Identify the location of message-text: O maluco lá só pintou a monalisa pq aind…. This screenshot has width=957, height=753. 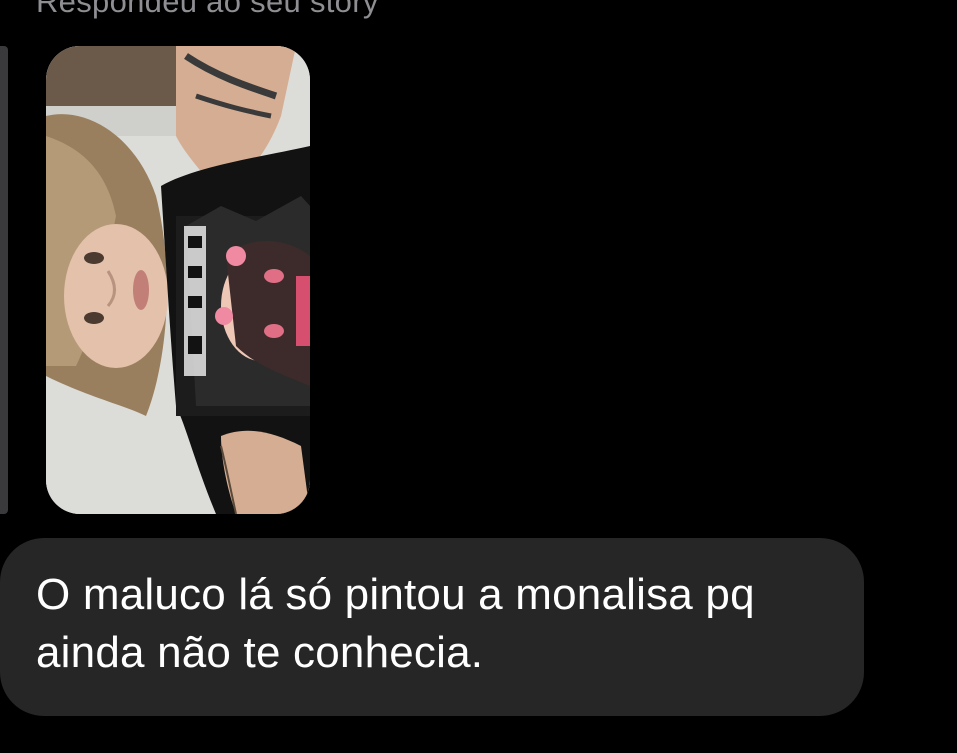
(395, 623).